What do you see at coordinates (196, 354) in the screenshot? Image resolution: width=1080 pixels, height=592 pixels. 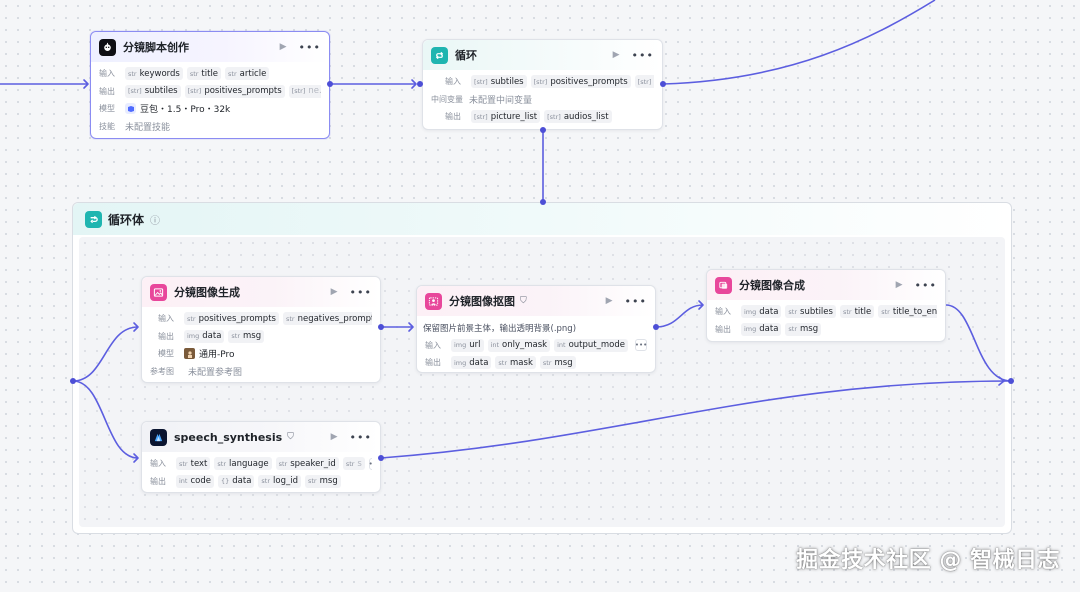 I see `model-row: 模型 通用-Pro` at bounding box center [196, 354].